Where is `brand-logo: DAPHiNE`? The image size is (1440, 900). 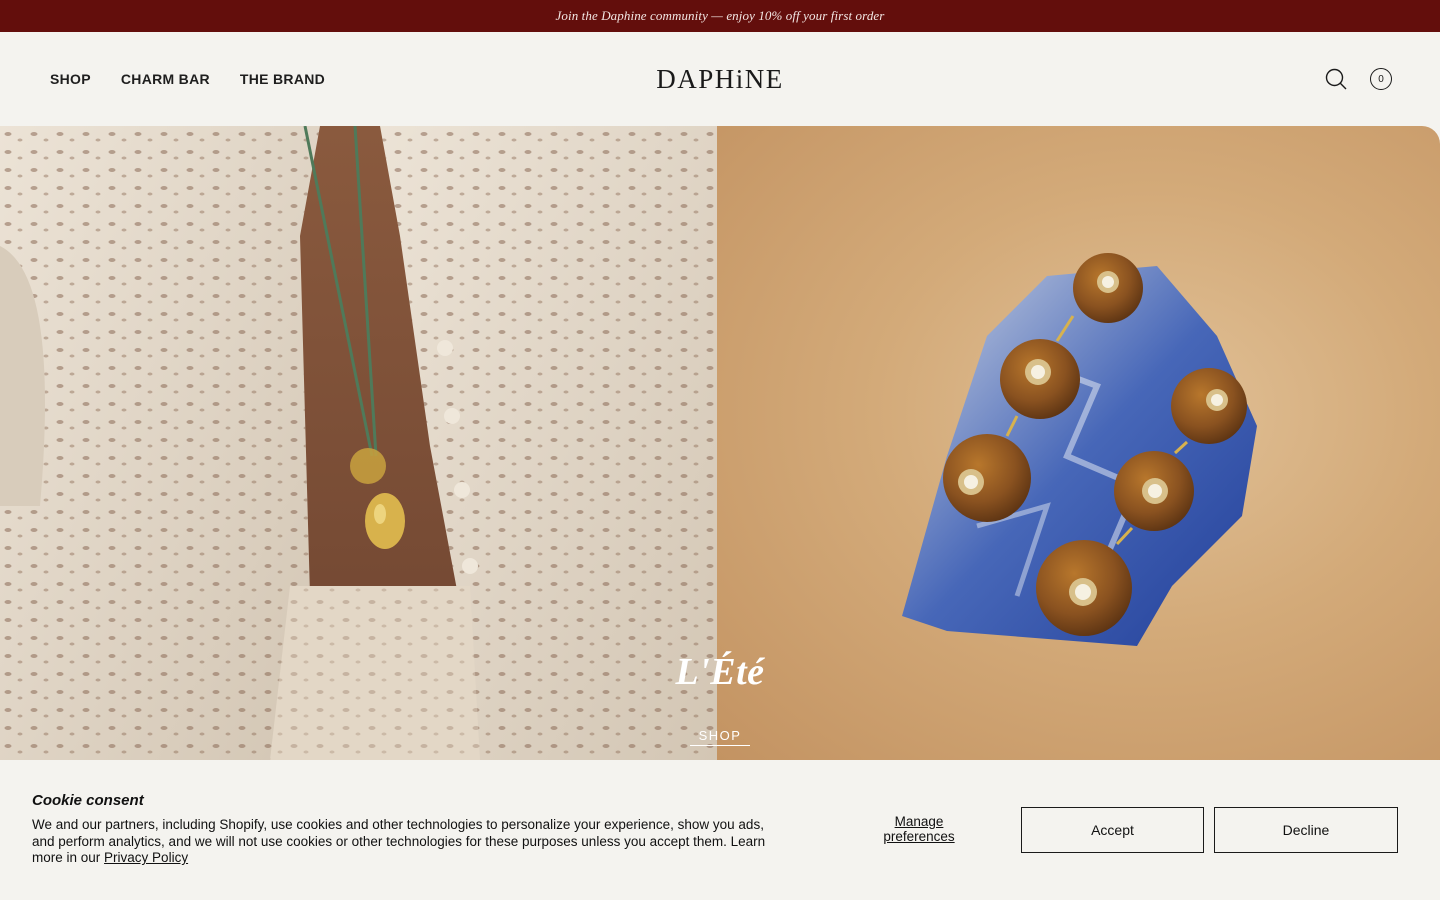
brand-logo: DAPHiNE is located at coordinates (720, 79).